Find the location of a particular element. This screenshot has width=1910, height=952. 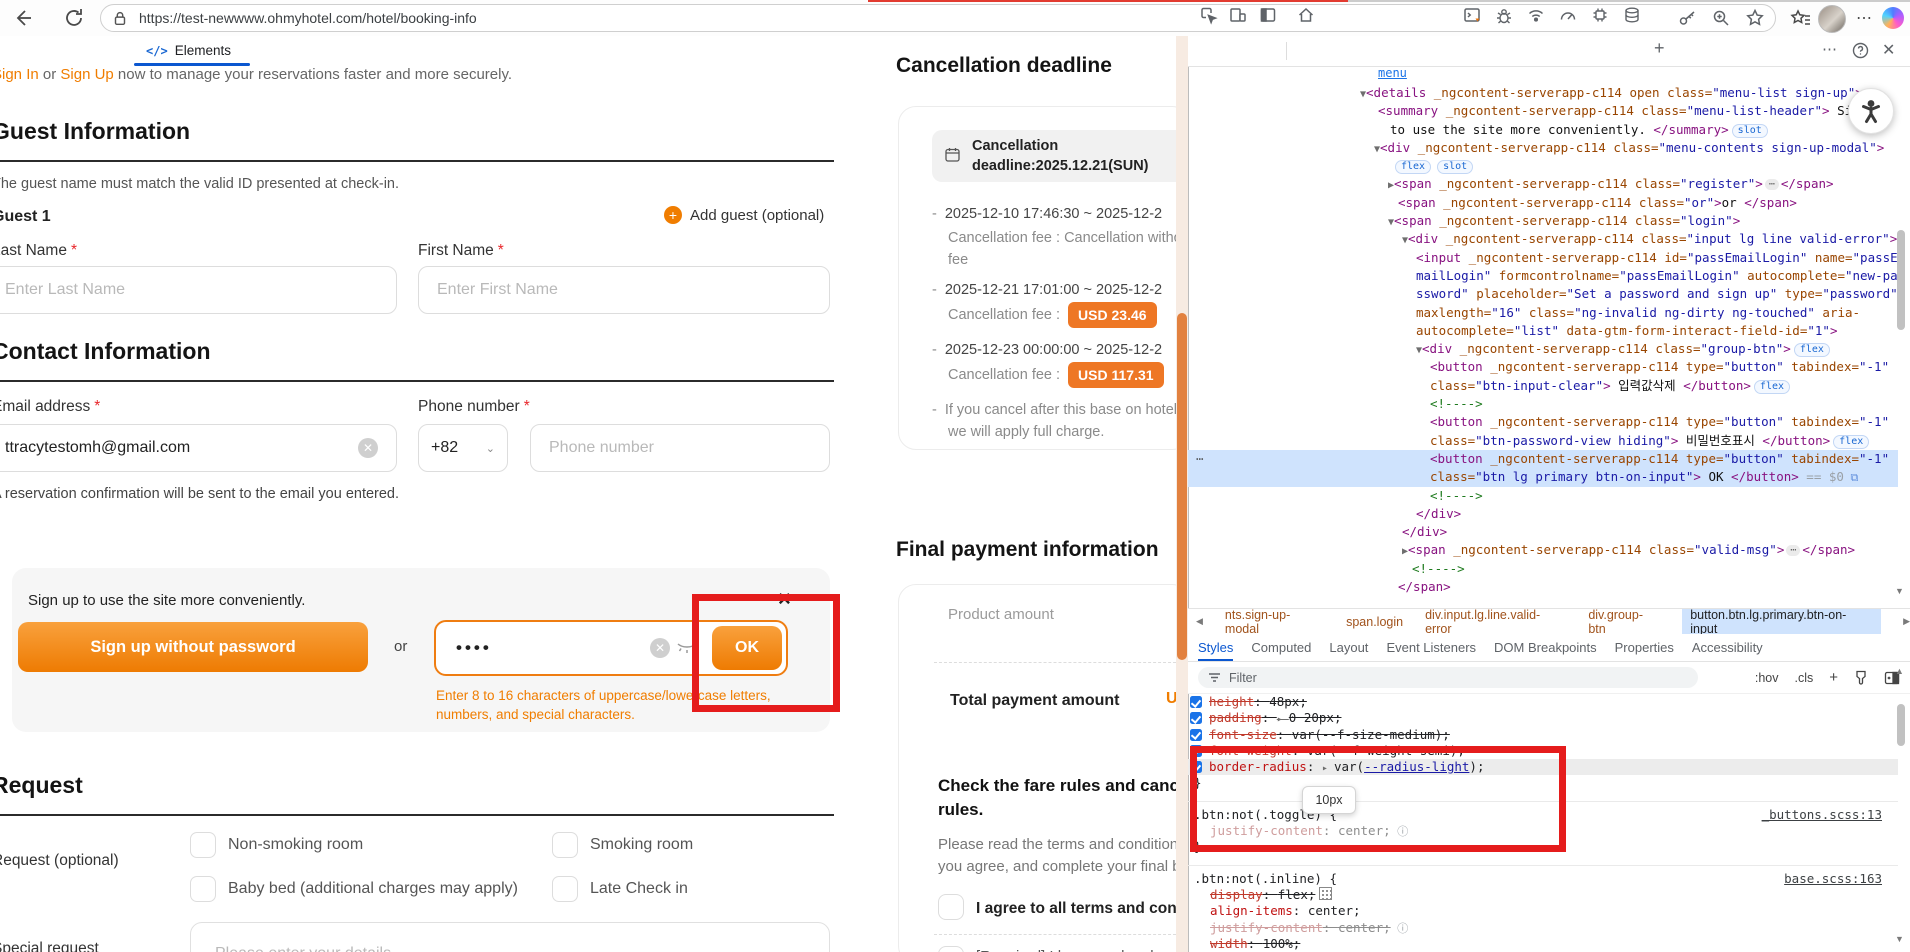

option-label: Non-smoking room is located at coordinates (295, 845).